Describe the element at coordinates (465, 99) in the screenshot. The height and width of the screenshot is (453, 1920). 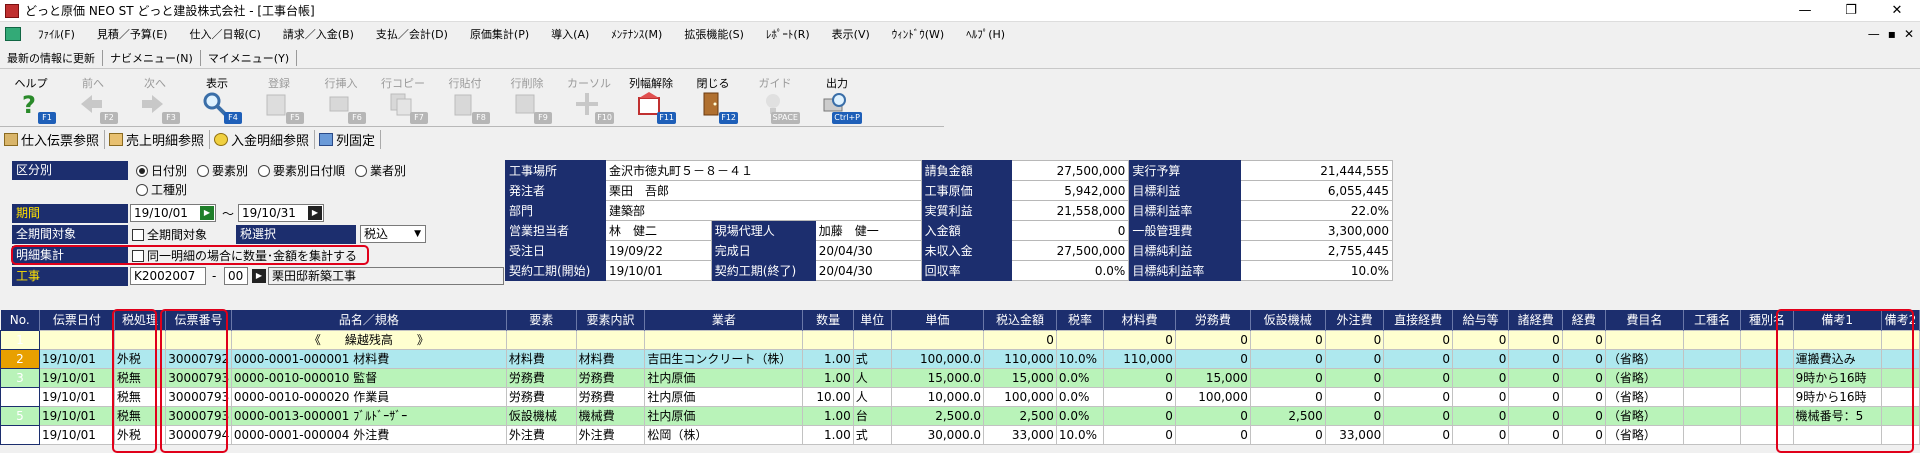
I see `toolbar-row-paste-button: 行貼付 F8` at that location.